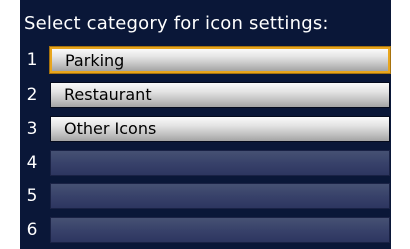  Describe the element at coordinates (32, 230) in the screenshot. I see `row-number-6: 6` at that location.